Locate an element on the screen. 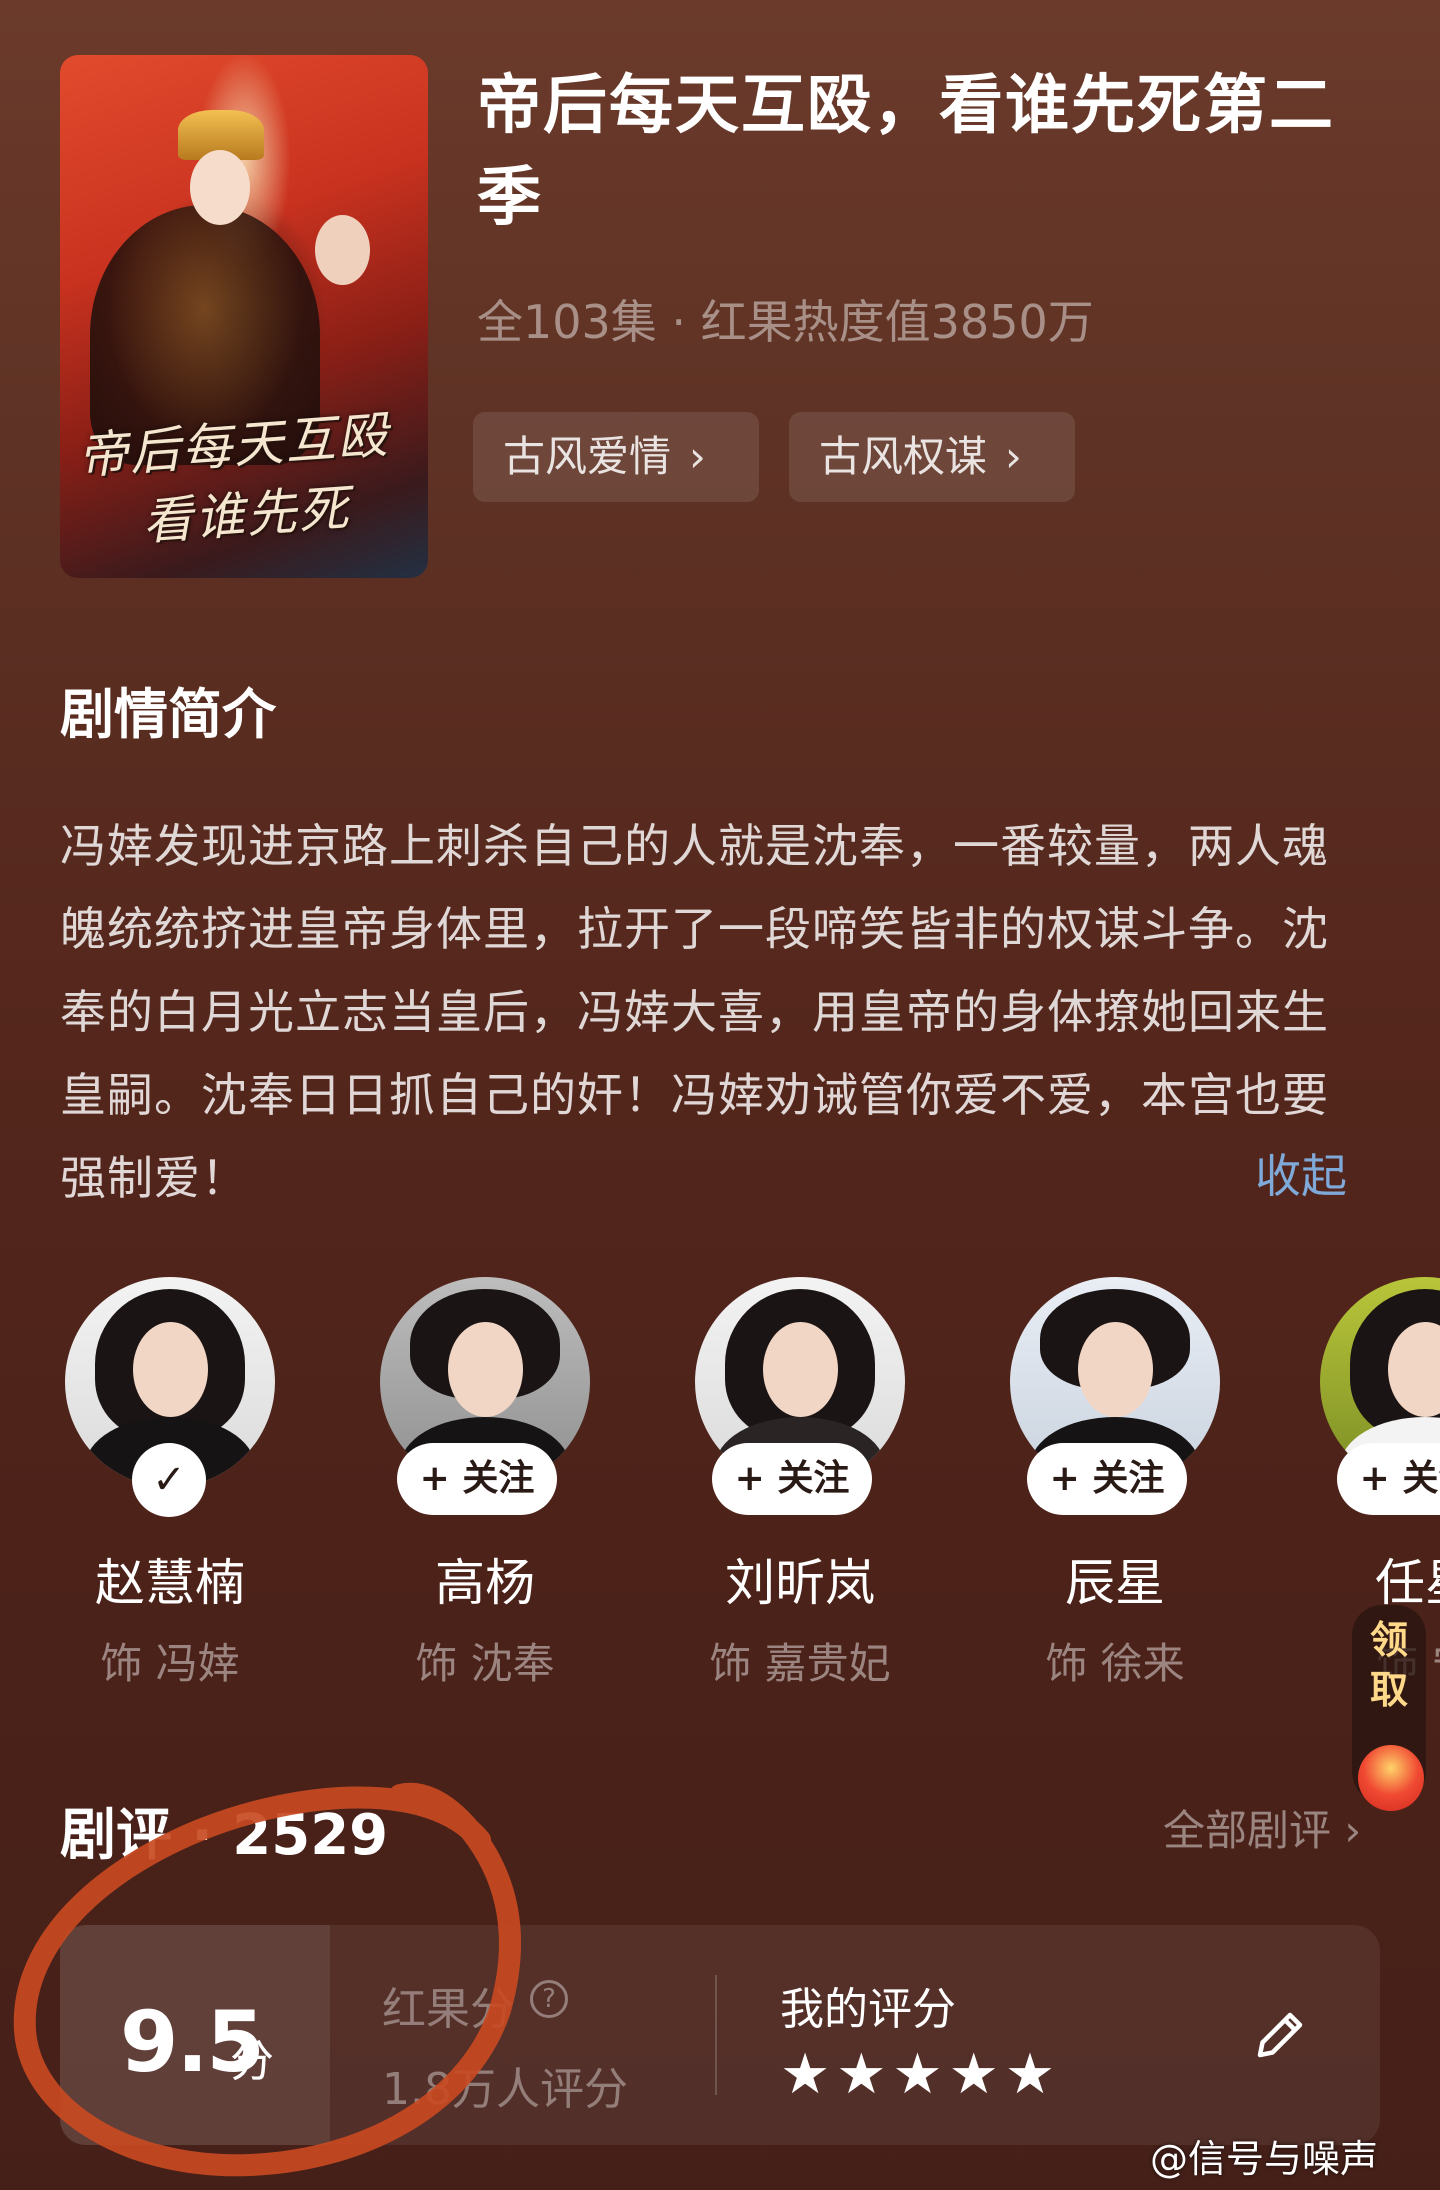  drama-title: 帝后每天互殴，看谁先死第二季 is located at coordinates (906, 152).